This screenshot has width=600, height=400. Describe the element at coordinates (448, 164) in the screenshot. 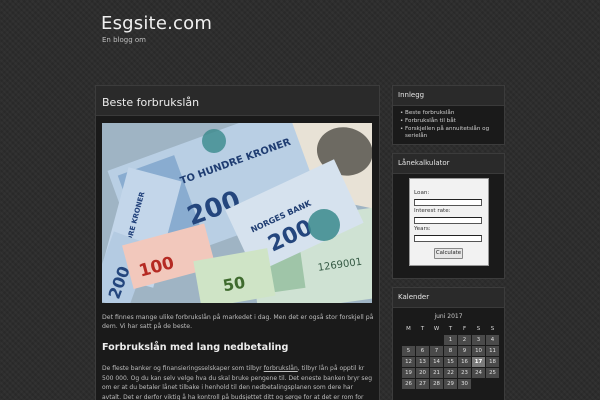

I see `loan-calculator-title: Lånekalkulator` at that location.